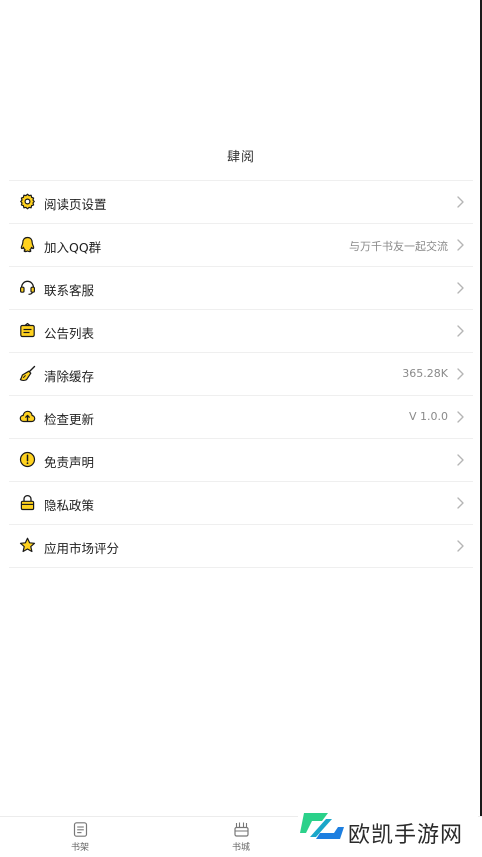  I want to click on bookstore-icon, so click(241, 829).